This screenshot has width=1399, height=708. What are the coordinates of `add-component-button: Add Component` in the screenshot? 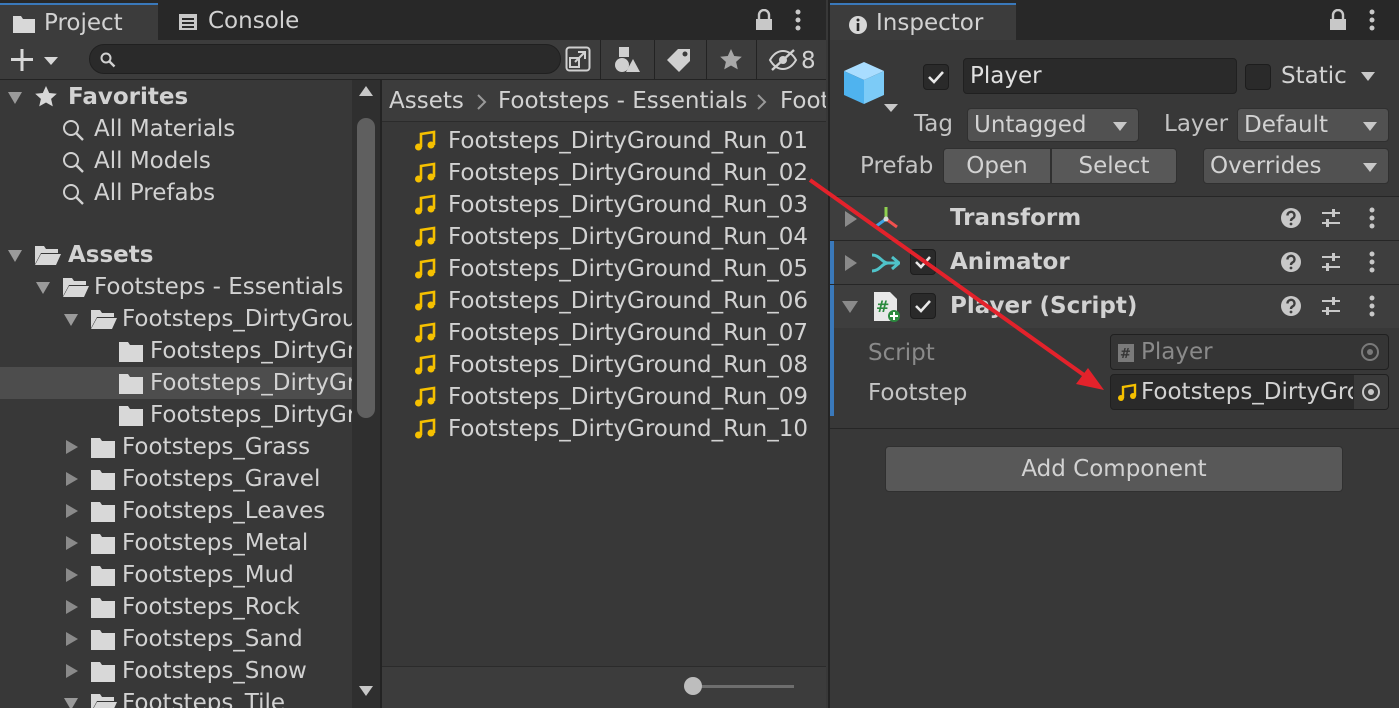 It's located at (1114, 469).